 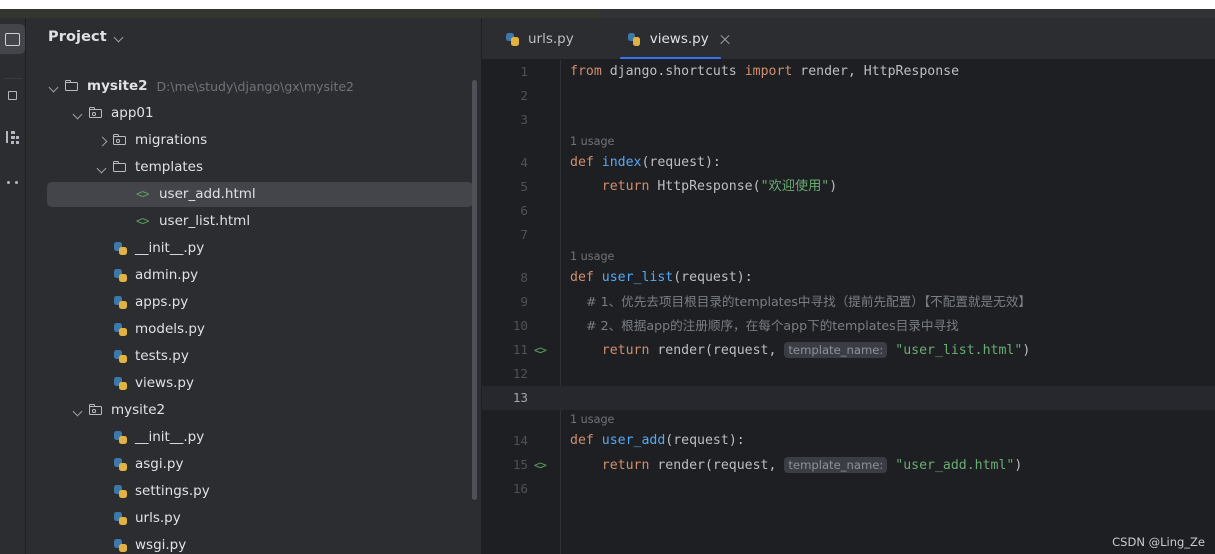 What do you see at coordinates (848, 96) in the screenshot?
I see `code-line: 2` at bounding box center [848, 96].